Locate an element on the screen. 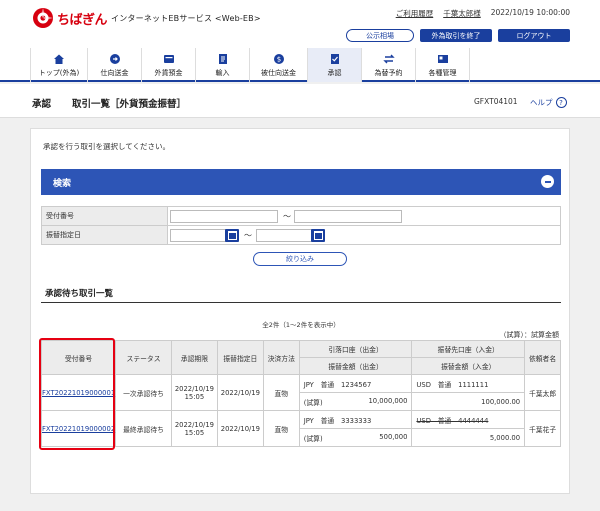 This screenshot has width=600, height=511. receive-money-icon: $ is located at coordinates (279, 59).